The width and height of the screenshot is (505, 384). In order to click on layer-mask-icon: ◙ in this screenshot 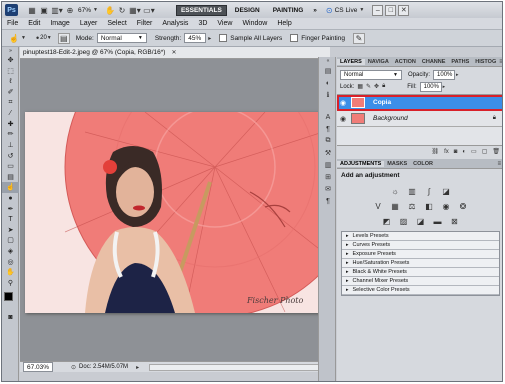, I will do `click(456, 152)`.